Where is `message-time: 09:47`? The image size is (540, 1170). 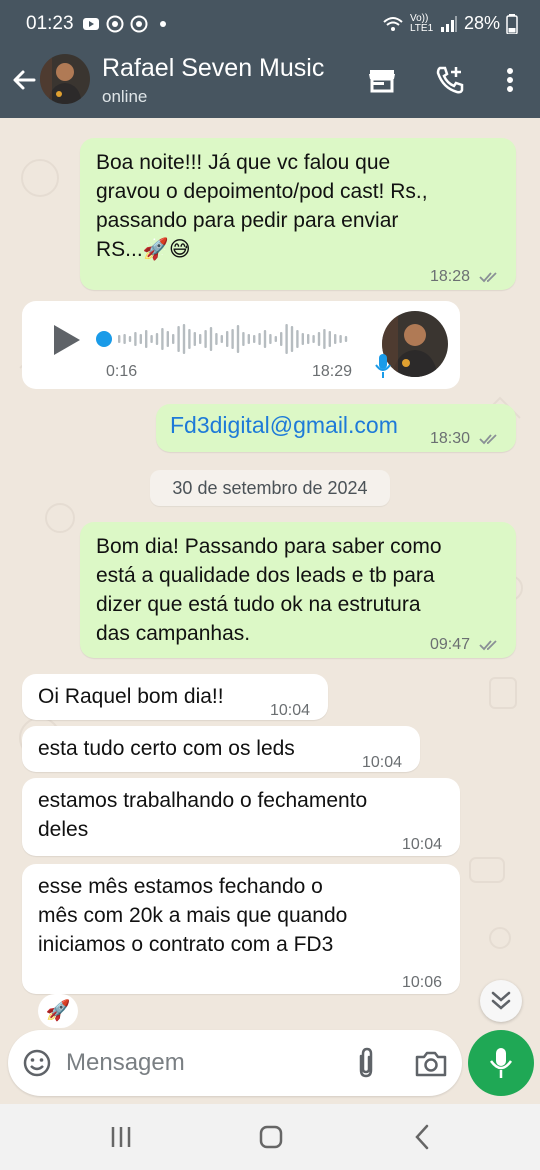
message-time: 09:47 is located at coordinates (450, 644).